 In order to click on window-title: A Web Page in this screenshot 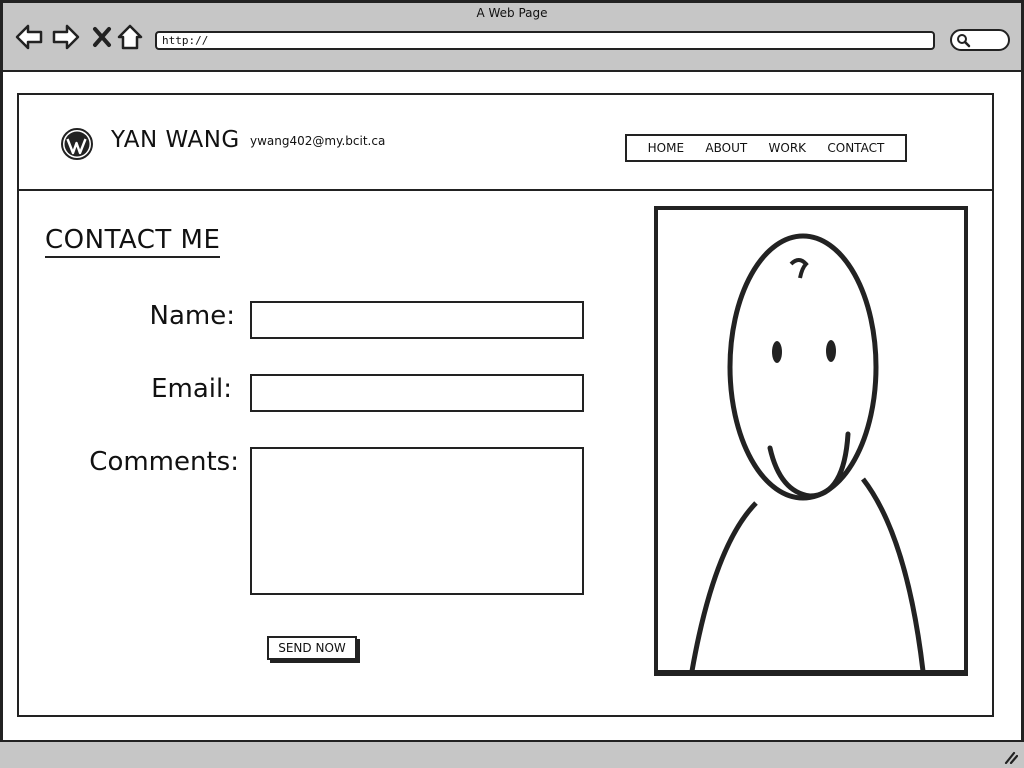, I will do `click(512, 13)`.